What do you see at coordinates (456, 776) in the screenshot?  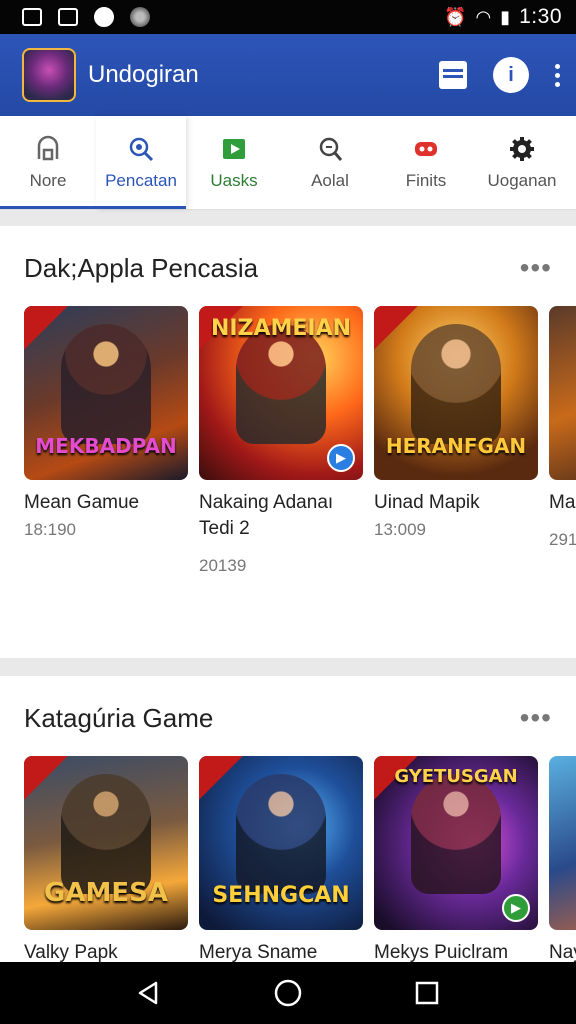 I see `thumbnail-logo: GYETUSGAN` at bounding box center [456, 776].